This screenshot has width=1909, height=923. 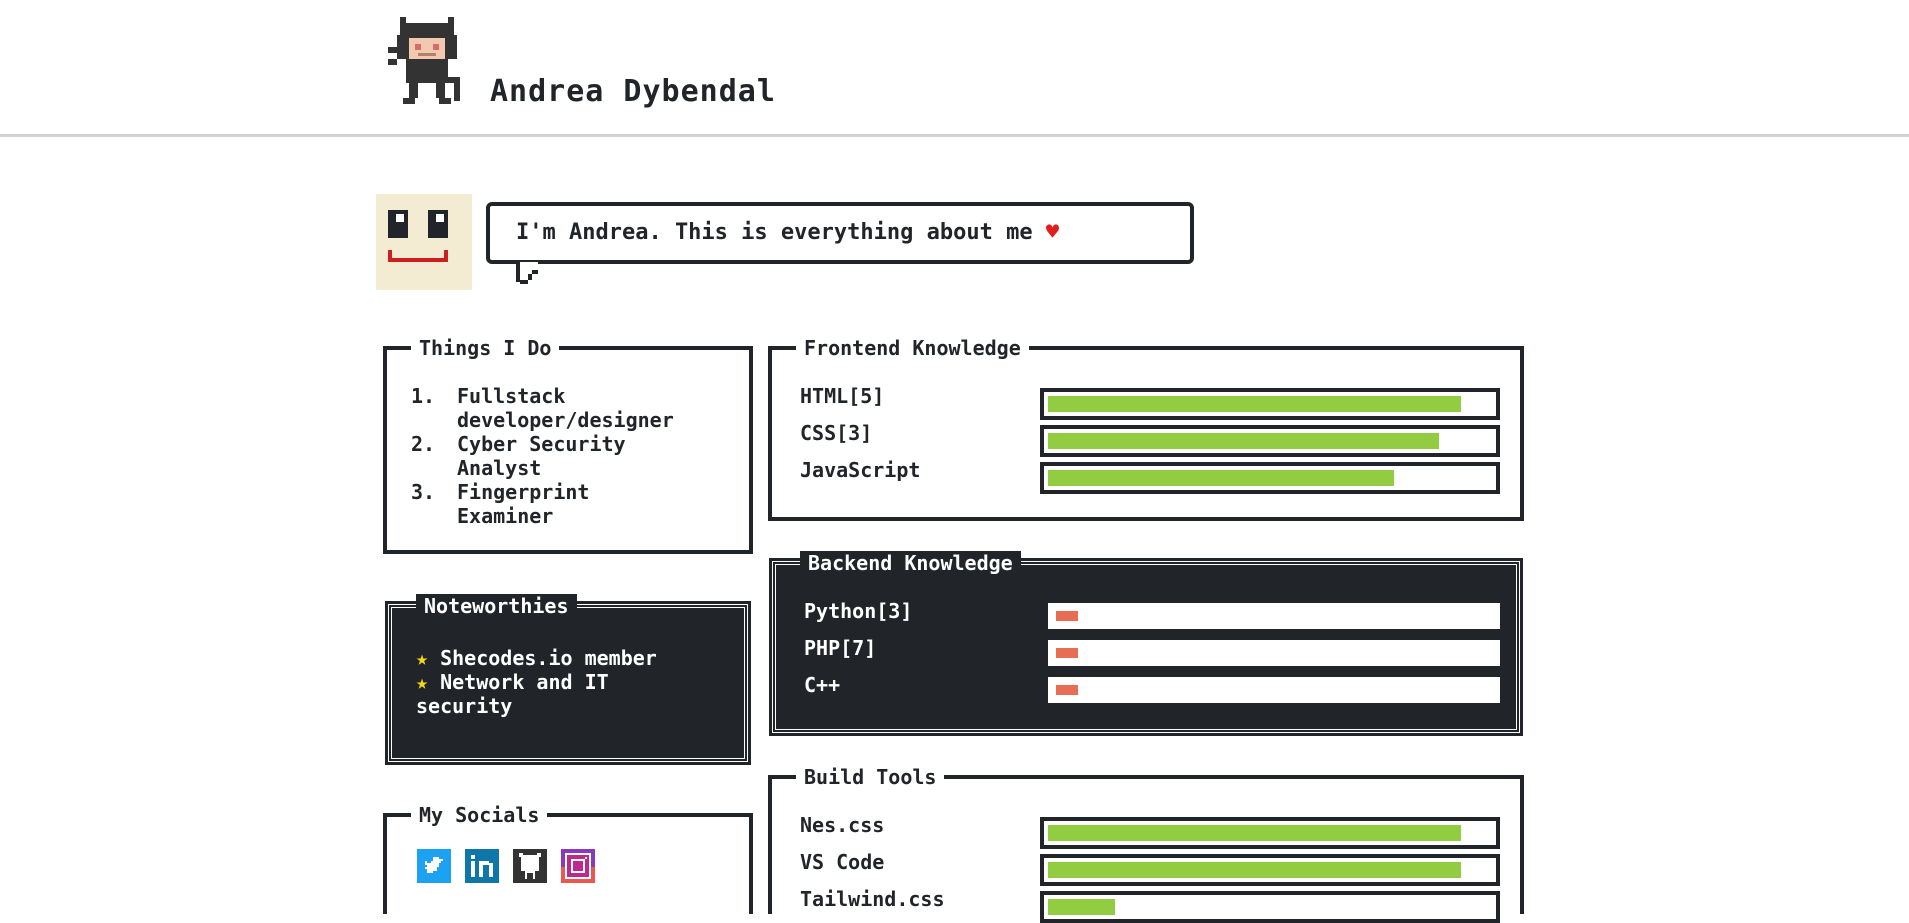 I want to click on backend-knowledge-container: Backend Knowledge Python[3] PHP[7] C++, so click(x=1146, y=643).